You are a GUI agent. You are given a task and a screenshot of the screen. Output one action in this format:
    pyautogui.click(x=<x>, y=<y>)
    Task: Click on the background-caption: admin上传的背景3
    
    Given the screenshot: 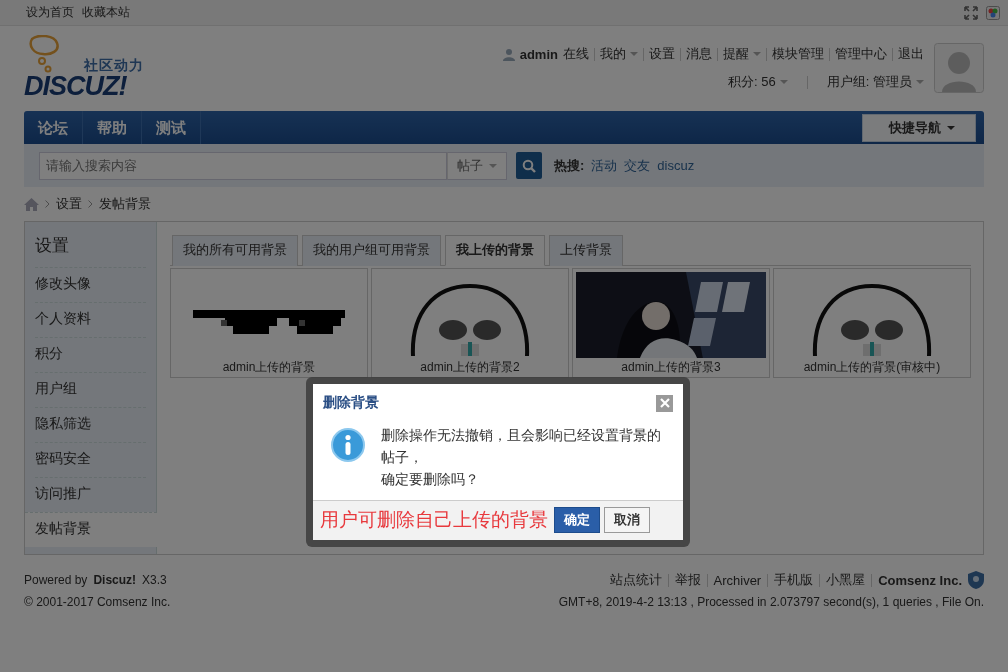 What is the action you would take?
    pyautogui.click(x=671, y=367)
    